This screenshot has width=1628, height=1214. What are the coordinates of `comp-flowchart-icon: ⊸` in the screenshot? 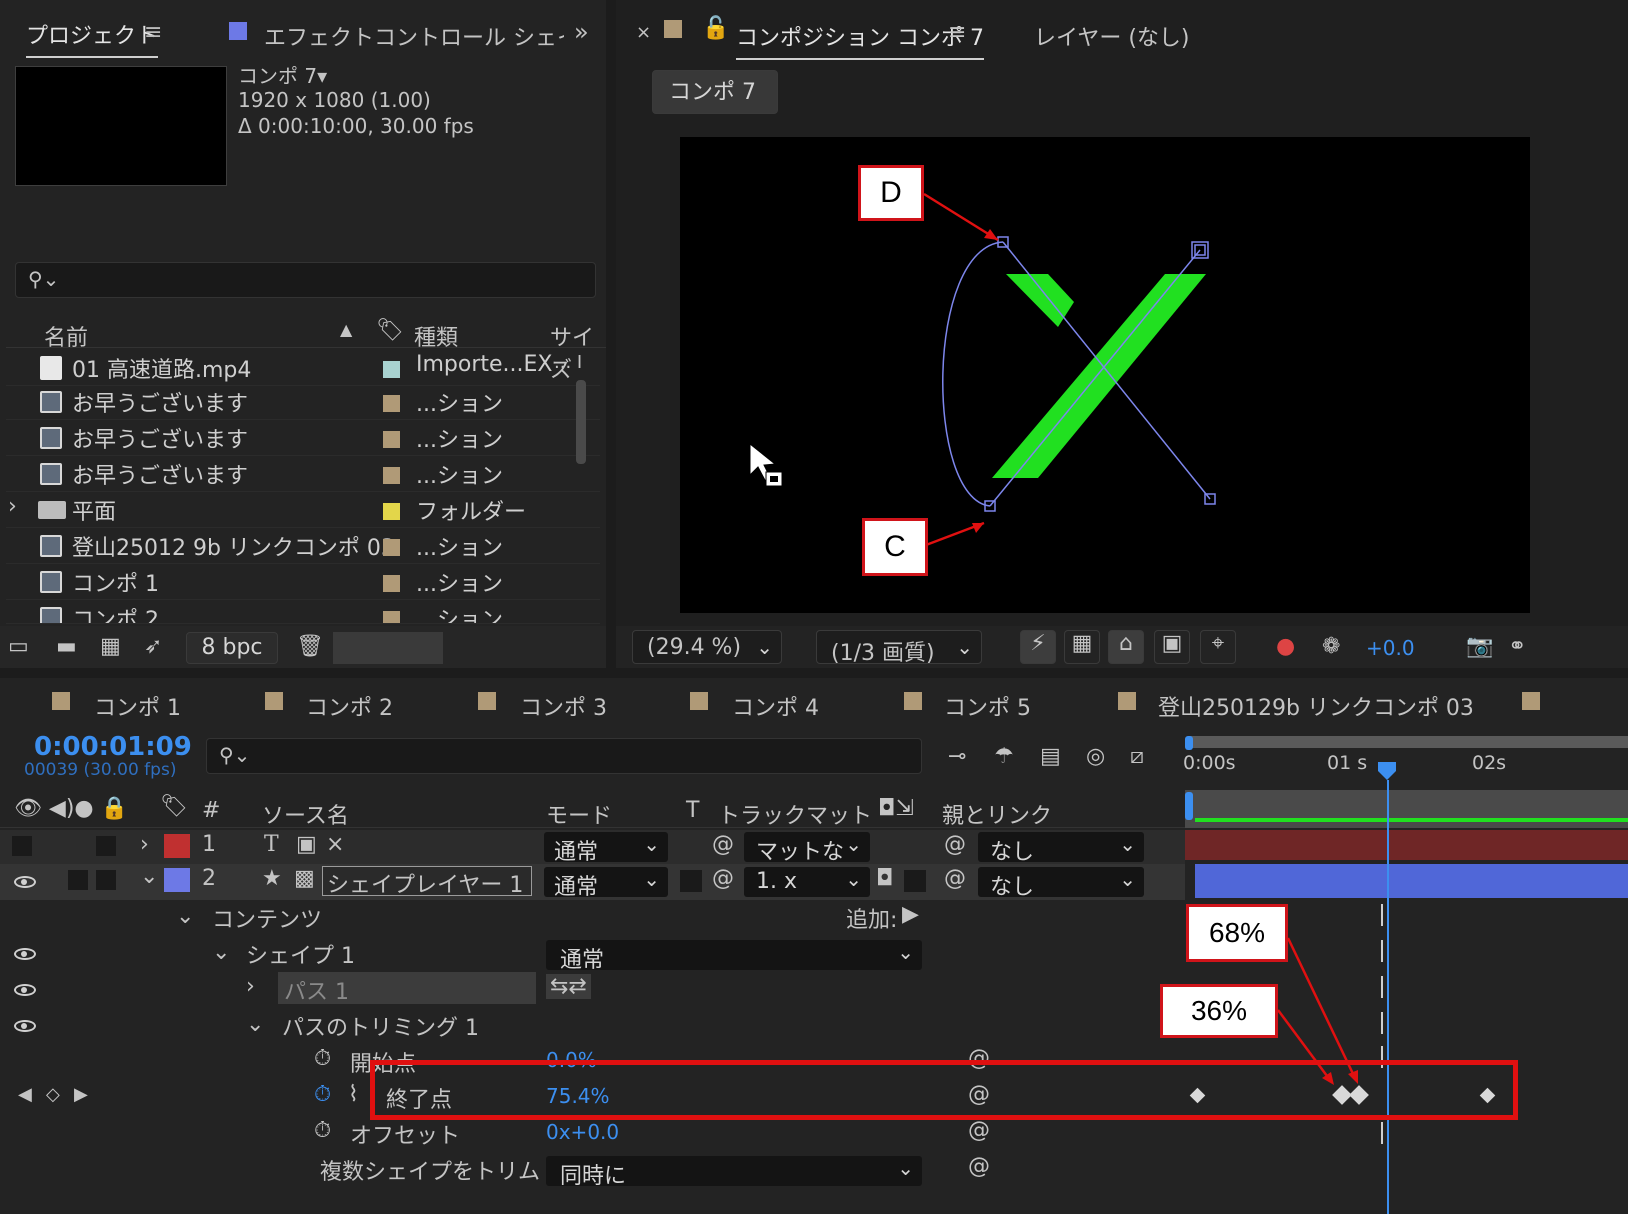 It's located at (957, 756).